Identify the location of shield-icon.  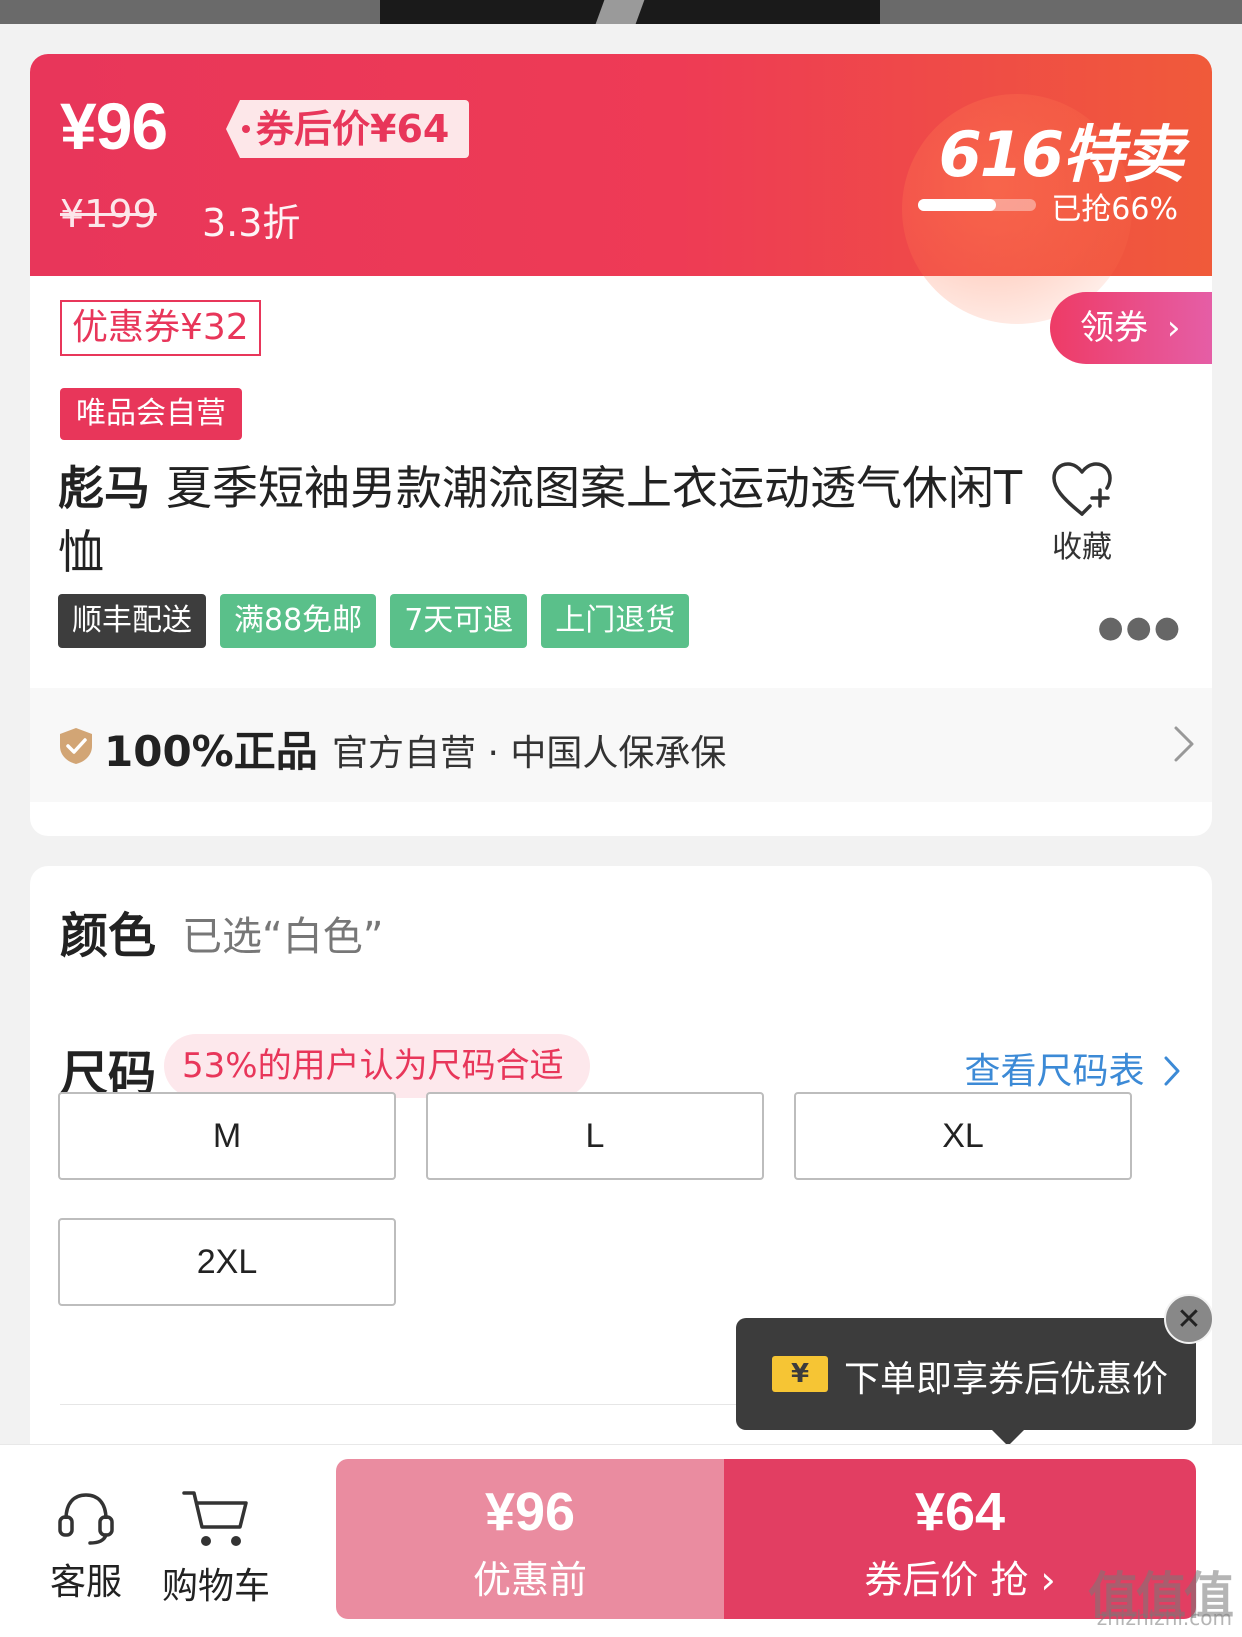
(76, 748).